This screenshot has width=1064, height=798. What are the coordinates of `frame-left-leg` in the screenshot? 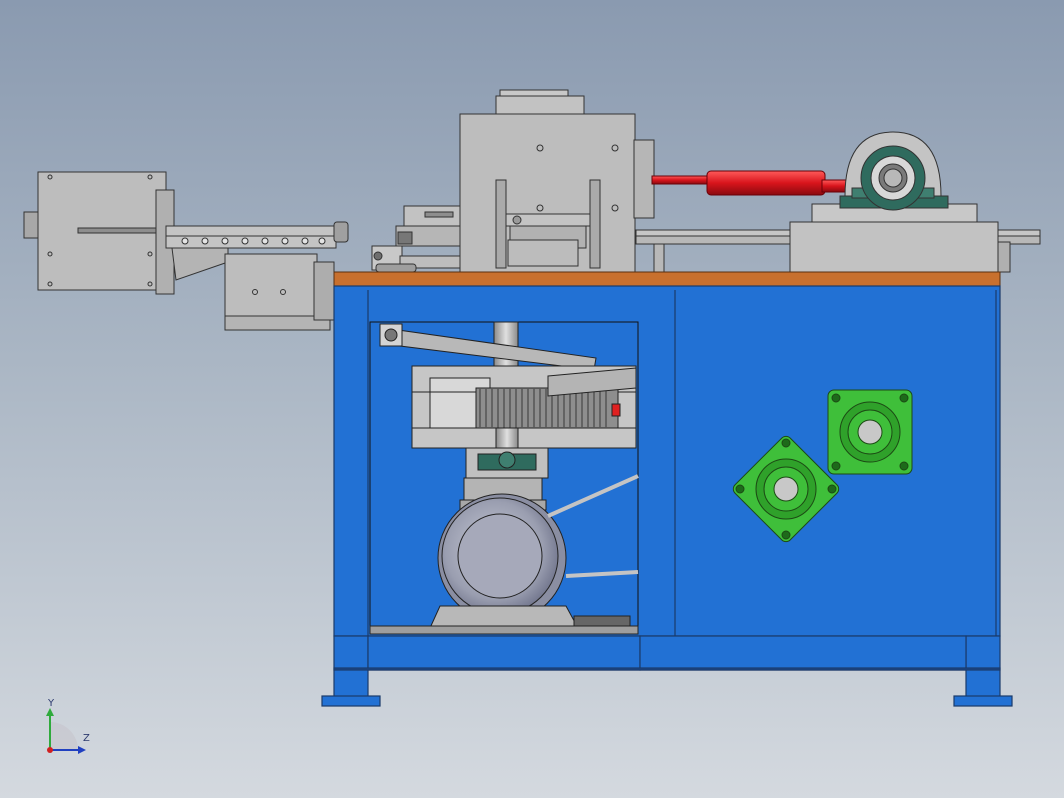 It's located at (351, 667).